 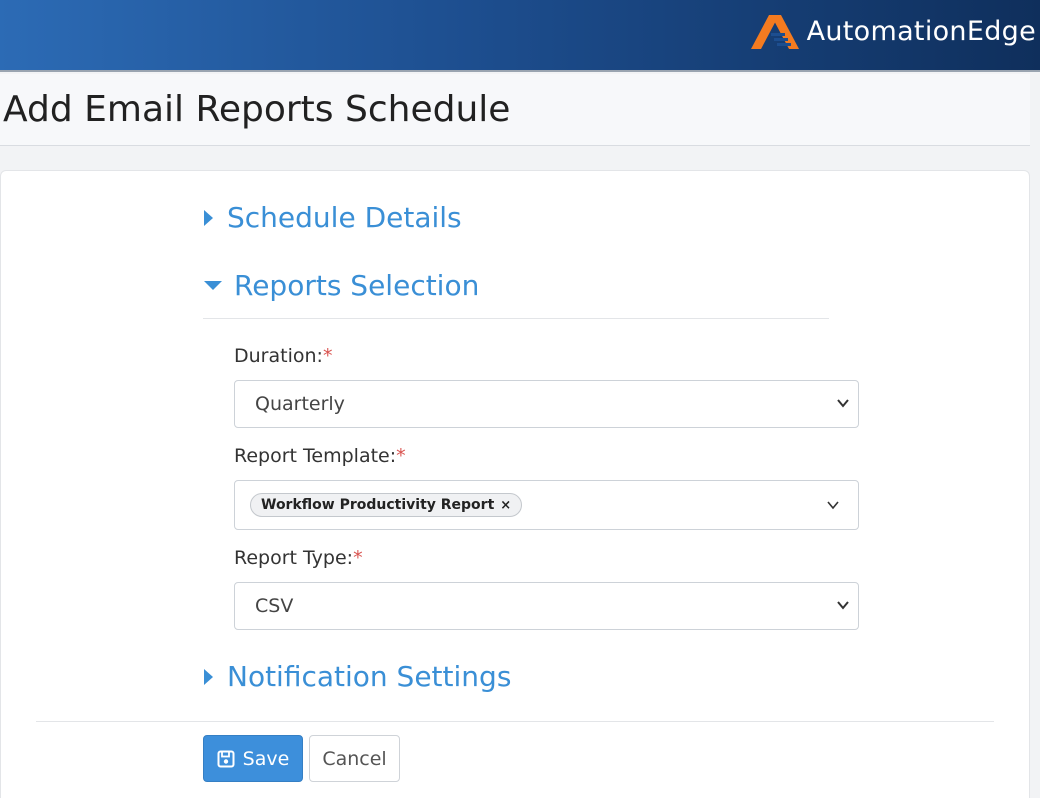 What do you see at coordinates (369, 676) in the screenshot?
I see `section-label: Notification Settings` at bounding box center [369, 676].